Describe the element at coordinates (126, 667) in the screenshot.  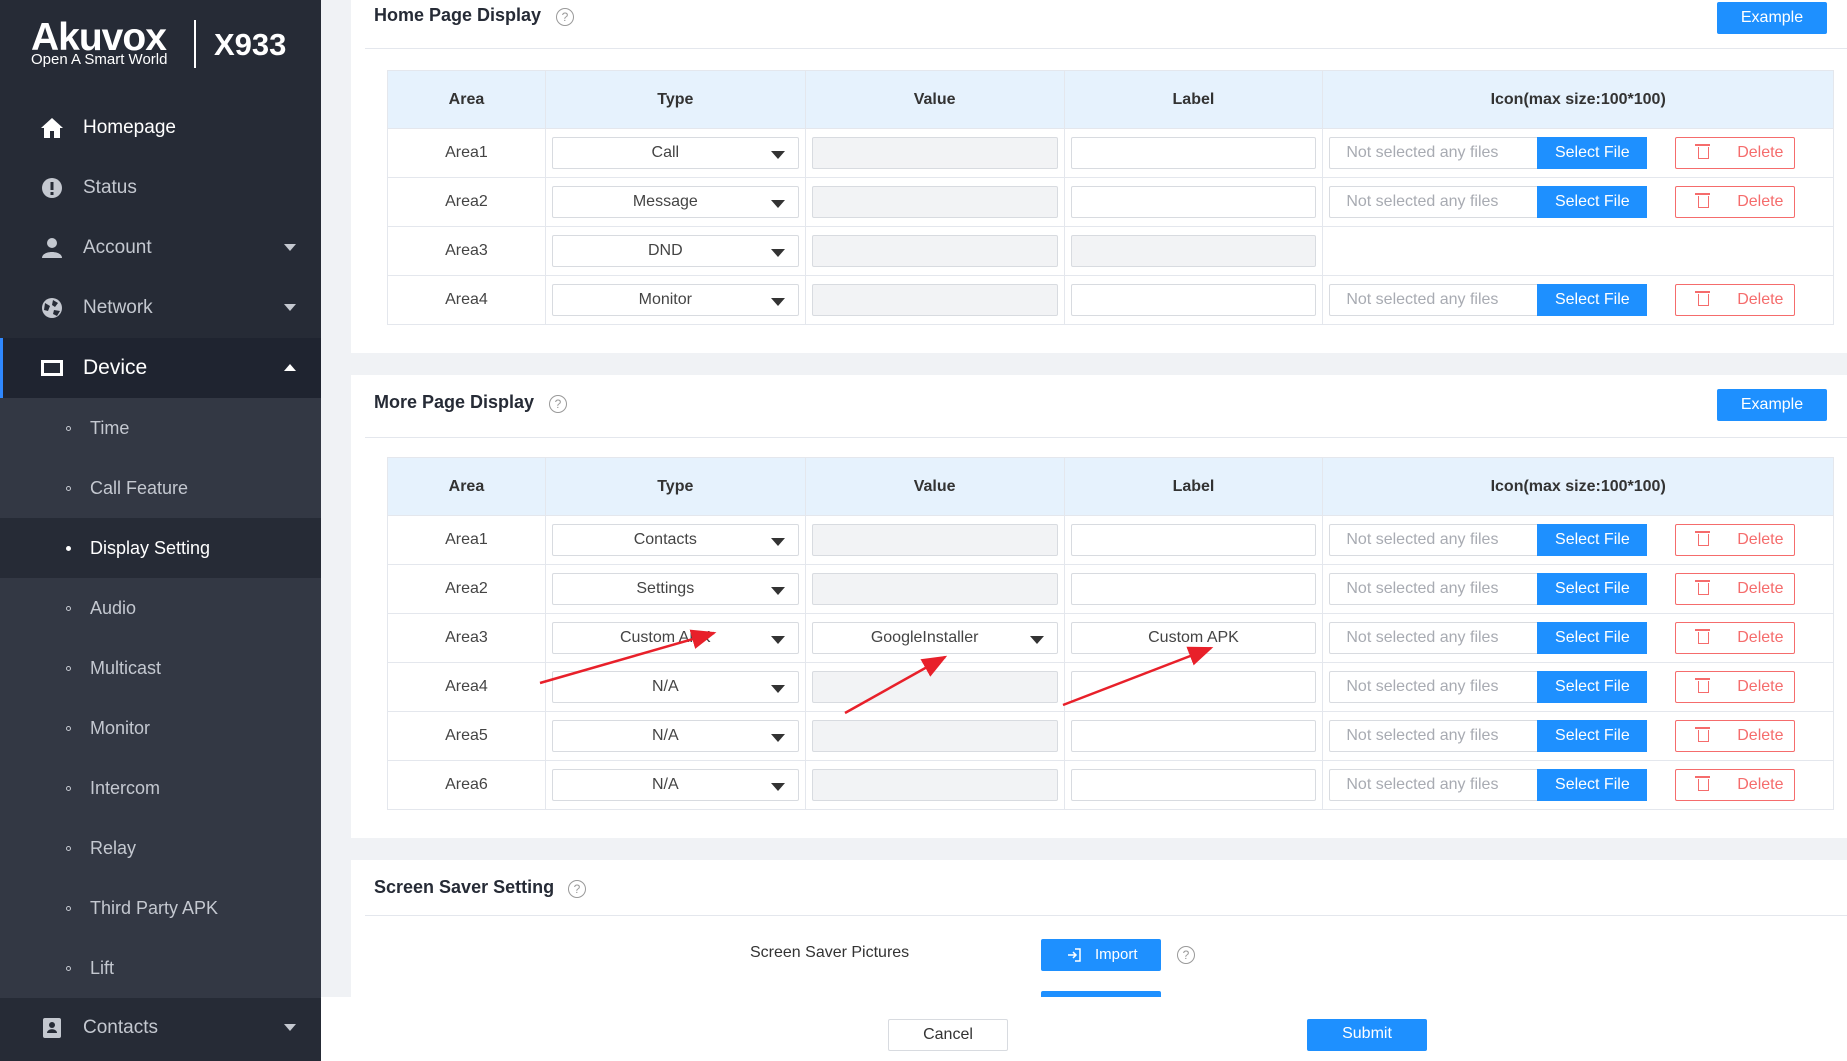
I see `subnav-label: Multicast` at that location.